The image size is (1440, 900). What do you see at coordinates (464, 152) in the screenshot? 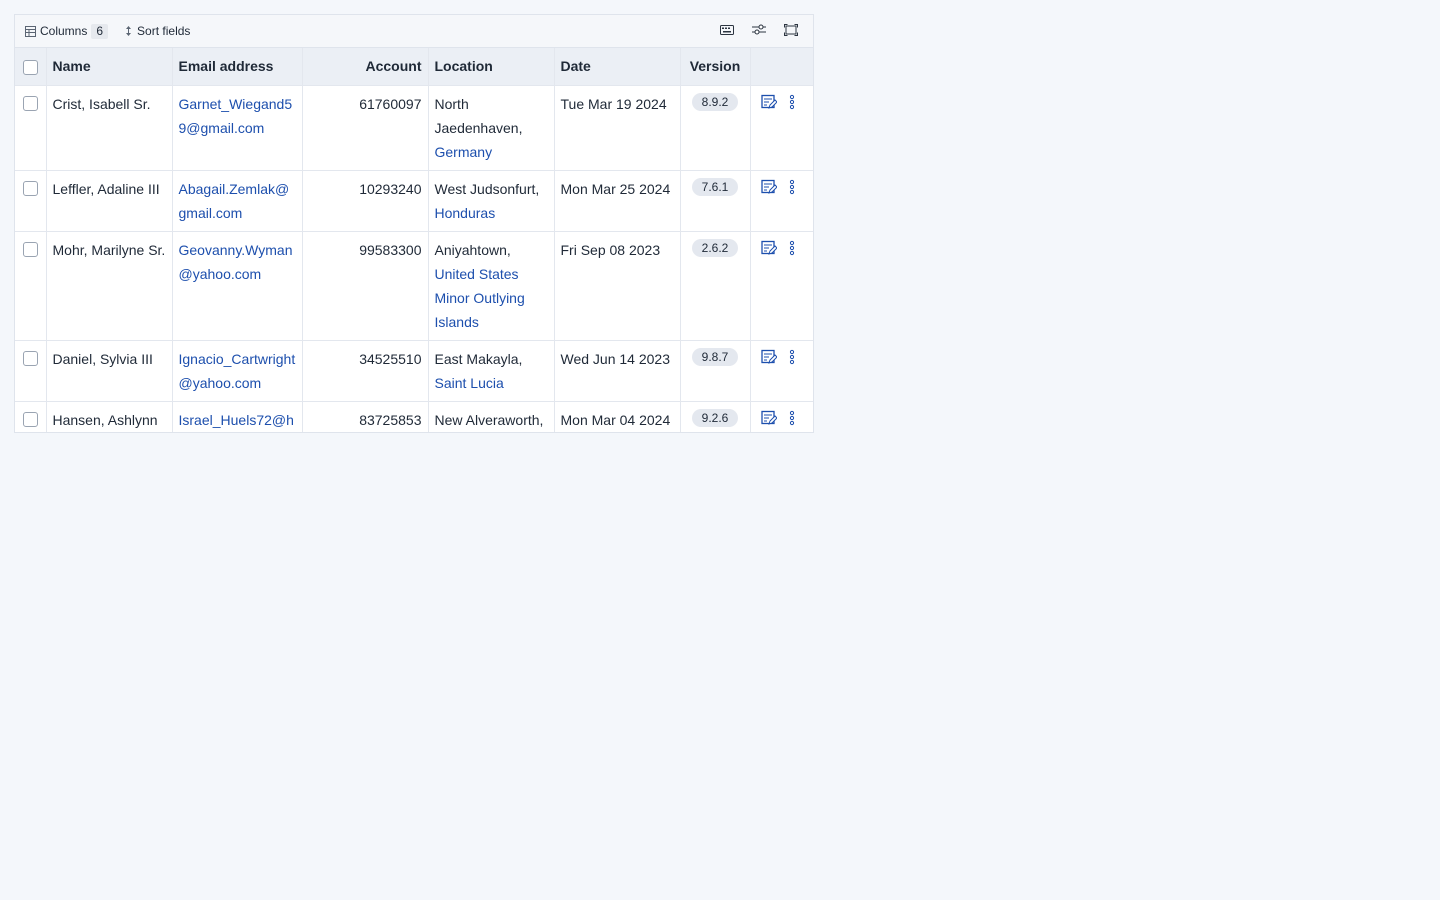
I see `location-country-link: Germany` at bounding box center [464, 152].